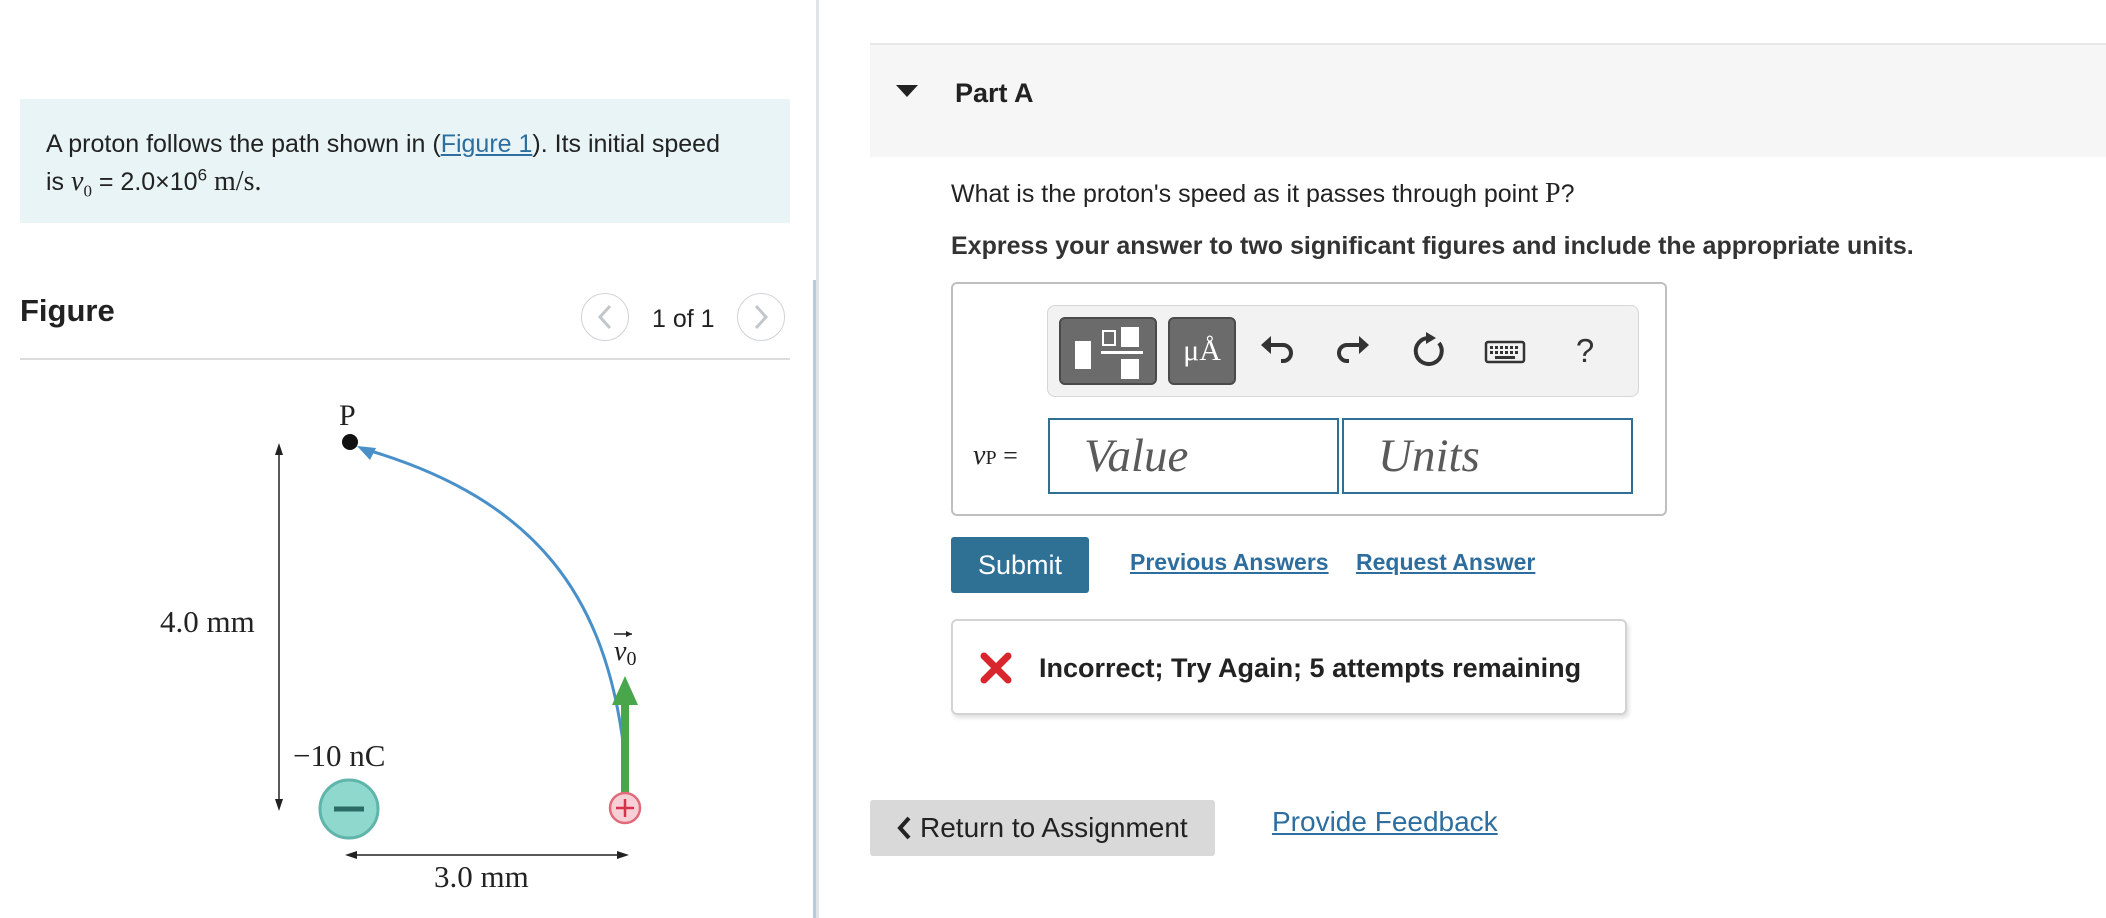 Image resolution: width=2106 pixels, height=918 pixels. What do you see at coordinates (683, 319) in the screenshot?
I see `figure-counter: 1 of 1` at bounding box center [683, 319].